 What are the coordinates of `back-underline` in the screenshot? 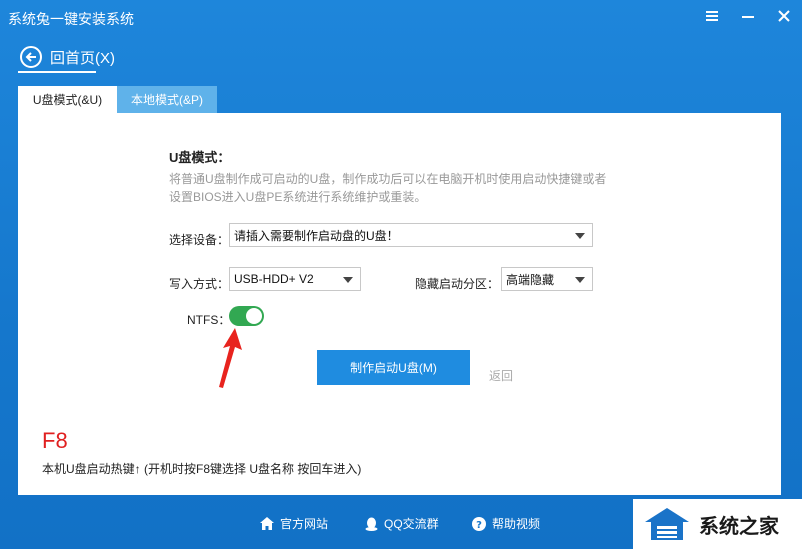 It's located at (57, 72).